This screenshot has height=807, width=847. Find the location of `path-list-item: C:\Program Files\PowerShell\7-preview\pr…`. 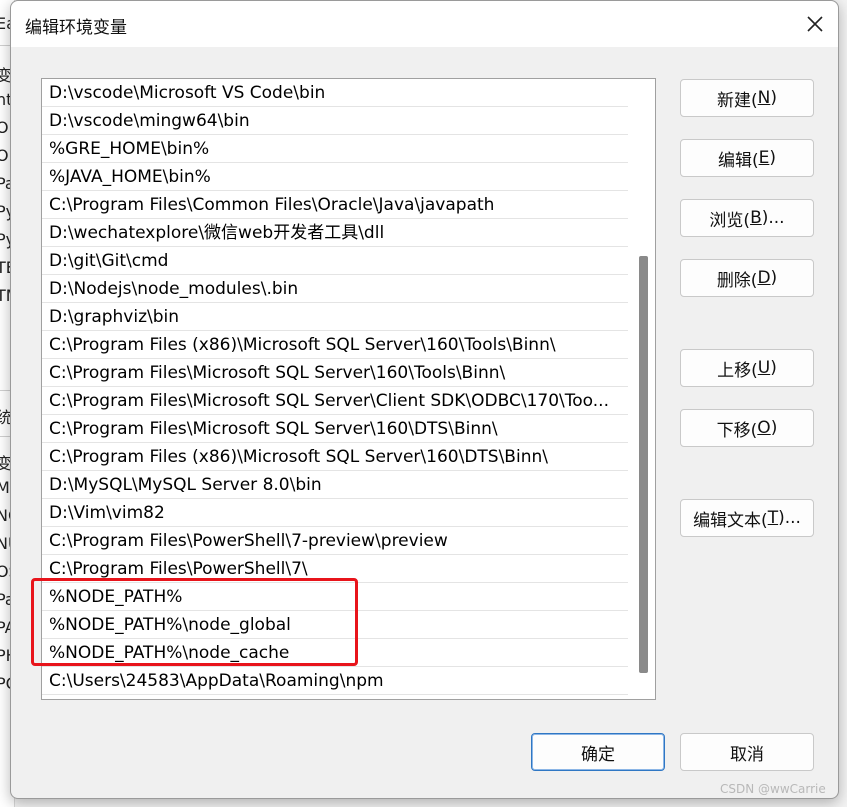

path-list-item: C:\Program Files\PowerShell\7-preview\pr… is located at coordinates (335, 541).